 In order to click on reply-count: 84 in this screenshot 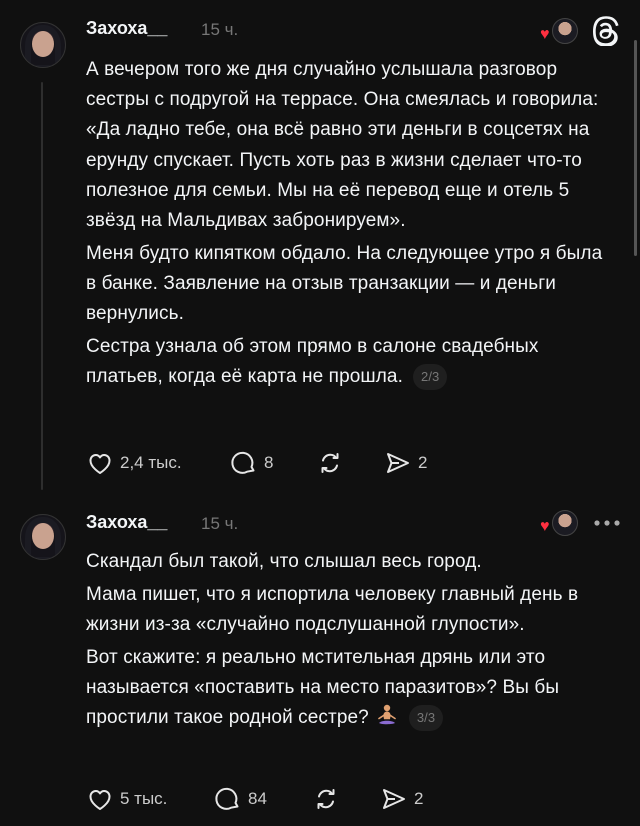, I will do `click(257, 798)`.